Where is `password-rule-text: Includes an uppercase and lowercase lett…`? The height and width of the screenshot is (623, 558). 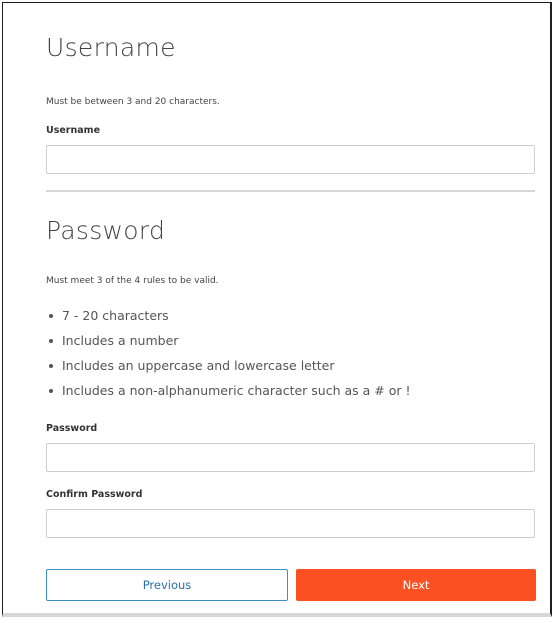 password-rule-text: Includes an uppercase and lowercase lett… is located at coordinates (198, 365).